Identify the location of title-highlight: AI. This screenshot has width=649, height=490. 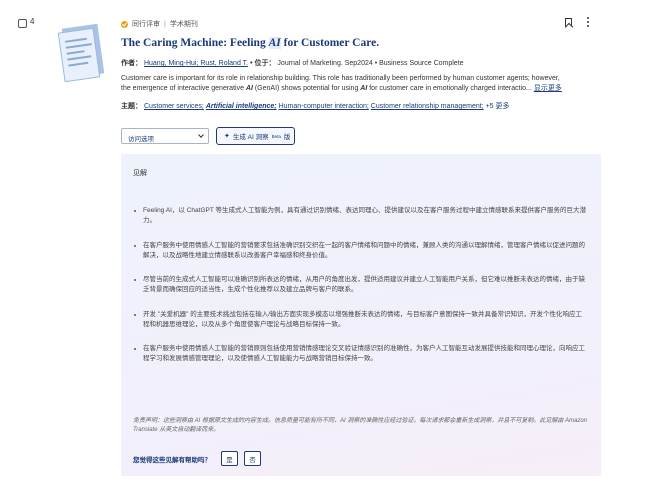
(274, 43).